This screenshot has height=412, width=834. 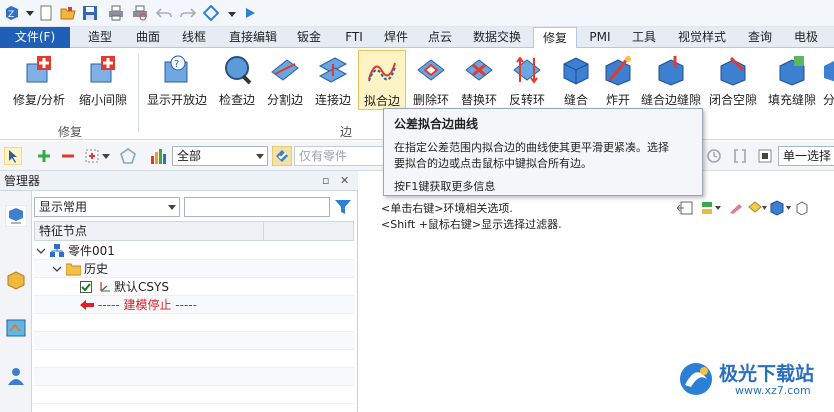 I want to click on user-tab-icon, so click(x=16, y=376).